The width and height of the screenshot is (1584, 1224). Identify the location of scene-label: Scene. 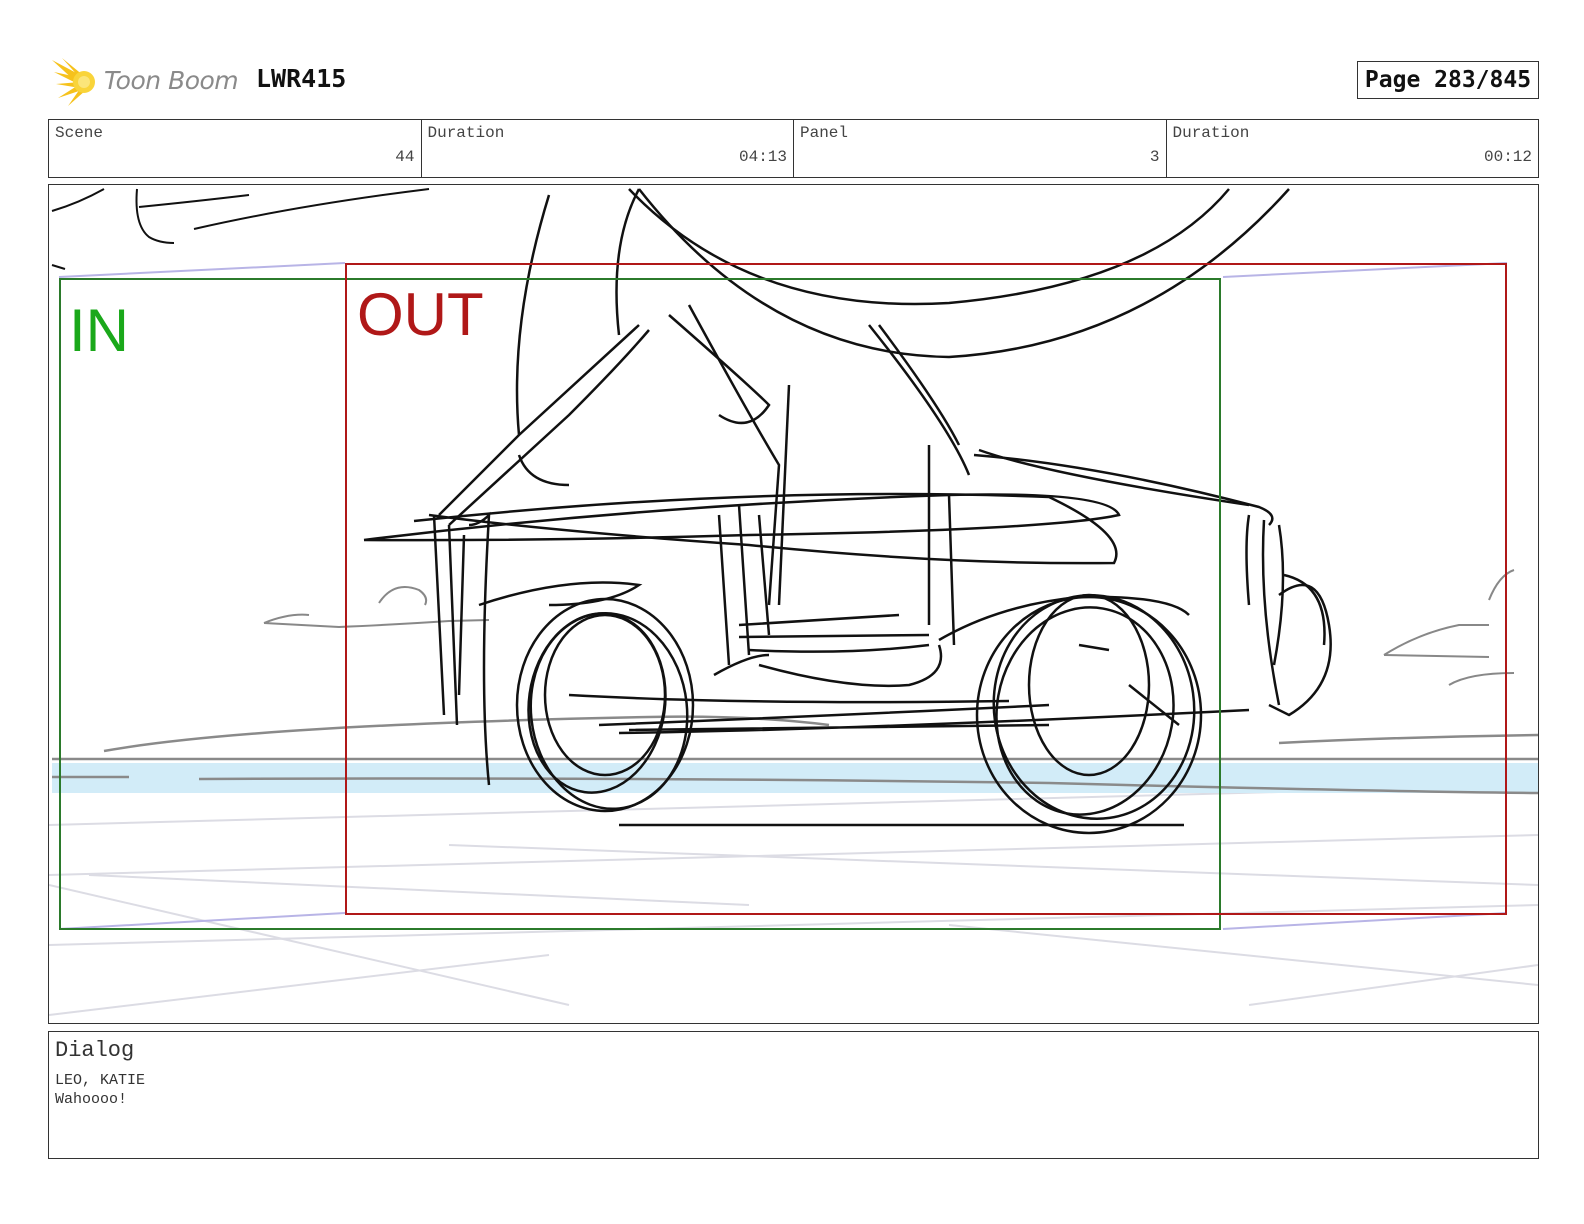
(79, 133).